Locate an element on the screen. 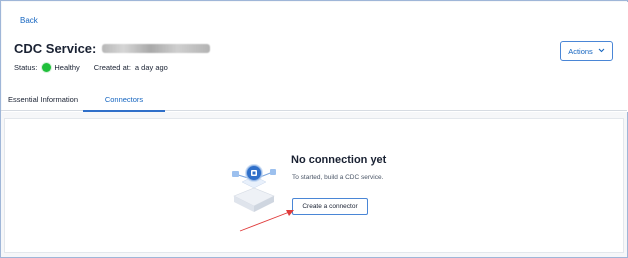 The image size is (628, 258). empty-state-subtitle: To started, build a CDC service. is located at coordinates (338, 177).